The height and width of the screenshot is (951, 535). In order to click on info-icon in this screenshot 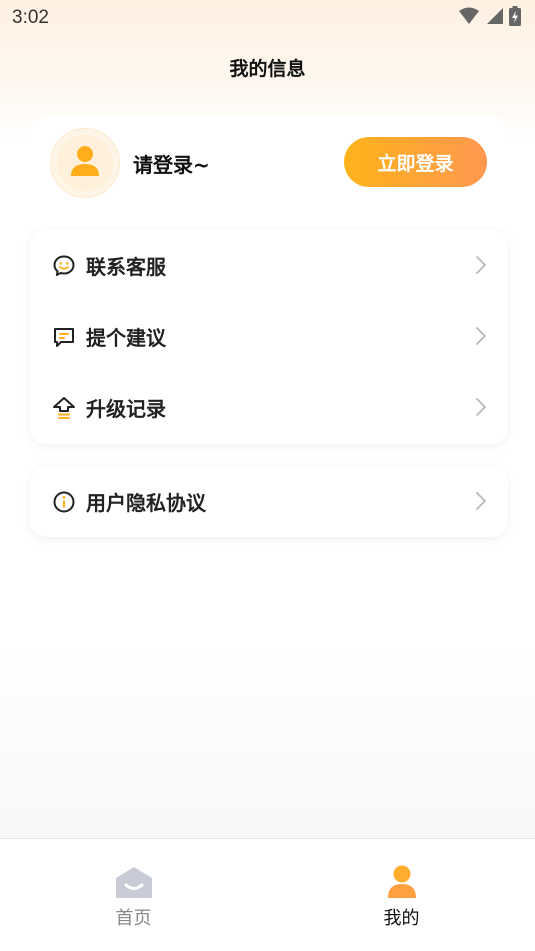, I will do `click(64, 502)`.